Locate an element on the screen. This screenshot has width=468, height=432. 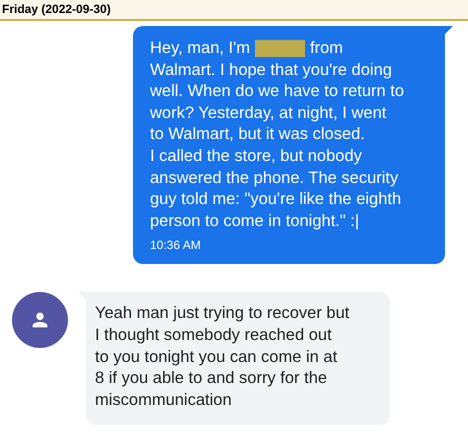
message-time: 10:36 AM is located at coordinates (176, 245).